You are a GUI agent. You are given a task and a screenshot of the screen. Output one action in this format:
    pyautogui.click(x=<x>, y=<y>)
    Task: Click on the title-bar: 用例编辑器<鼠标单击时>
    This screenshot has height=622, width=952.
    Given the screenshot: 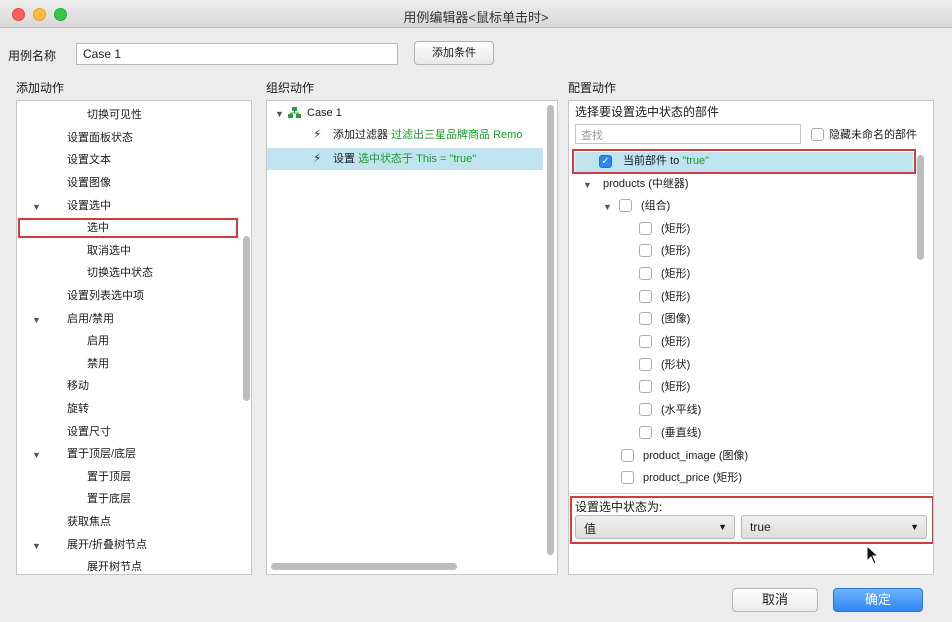 What is the action you would take?
    pyautogui.click(x=476, y=14)
    